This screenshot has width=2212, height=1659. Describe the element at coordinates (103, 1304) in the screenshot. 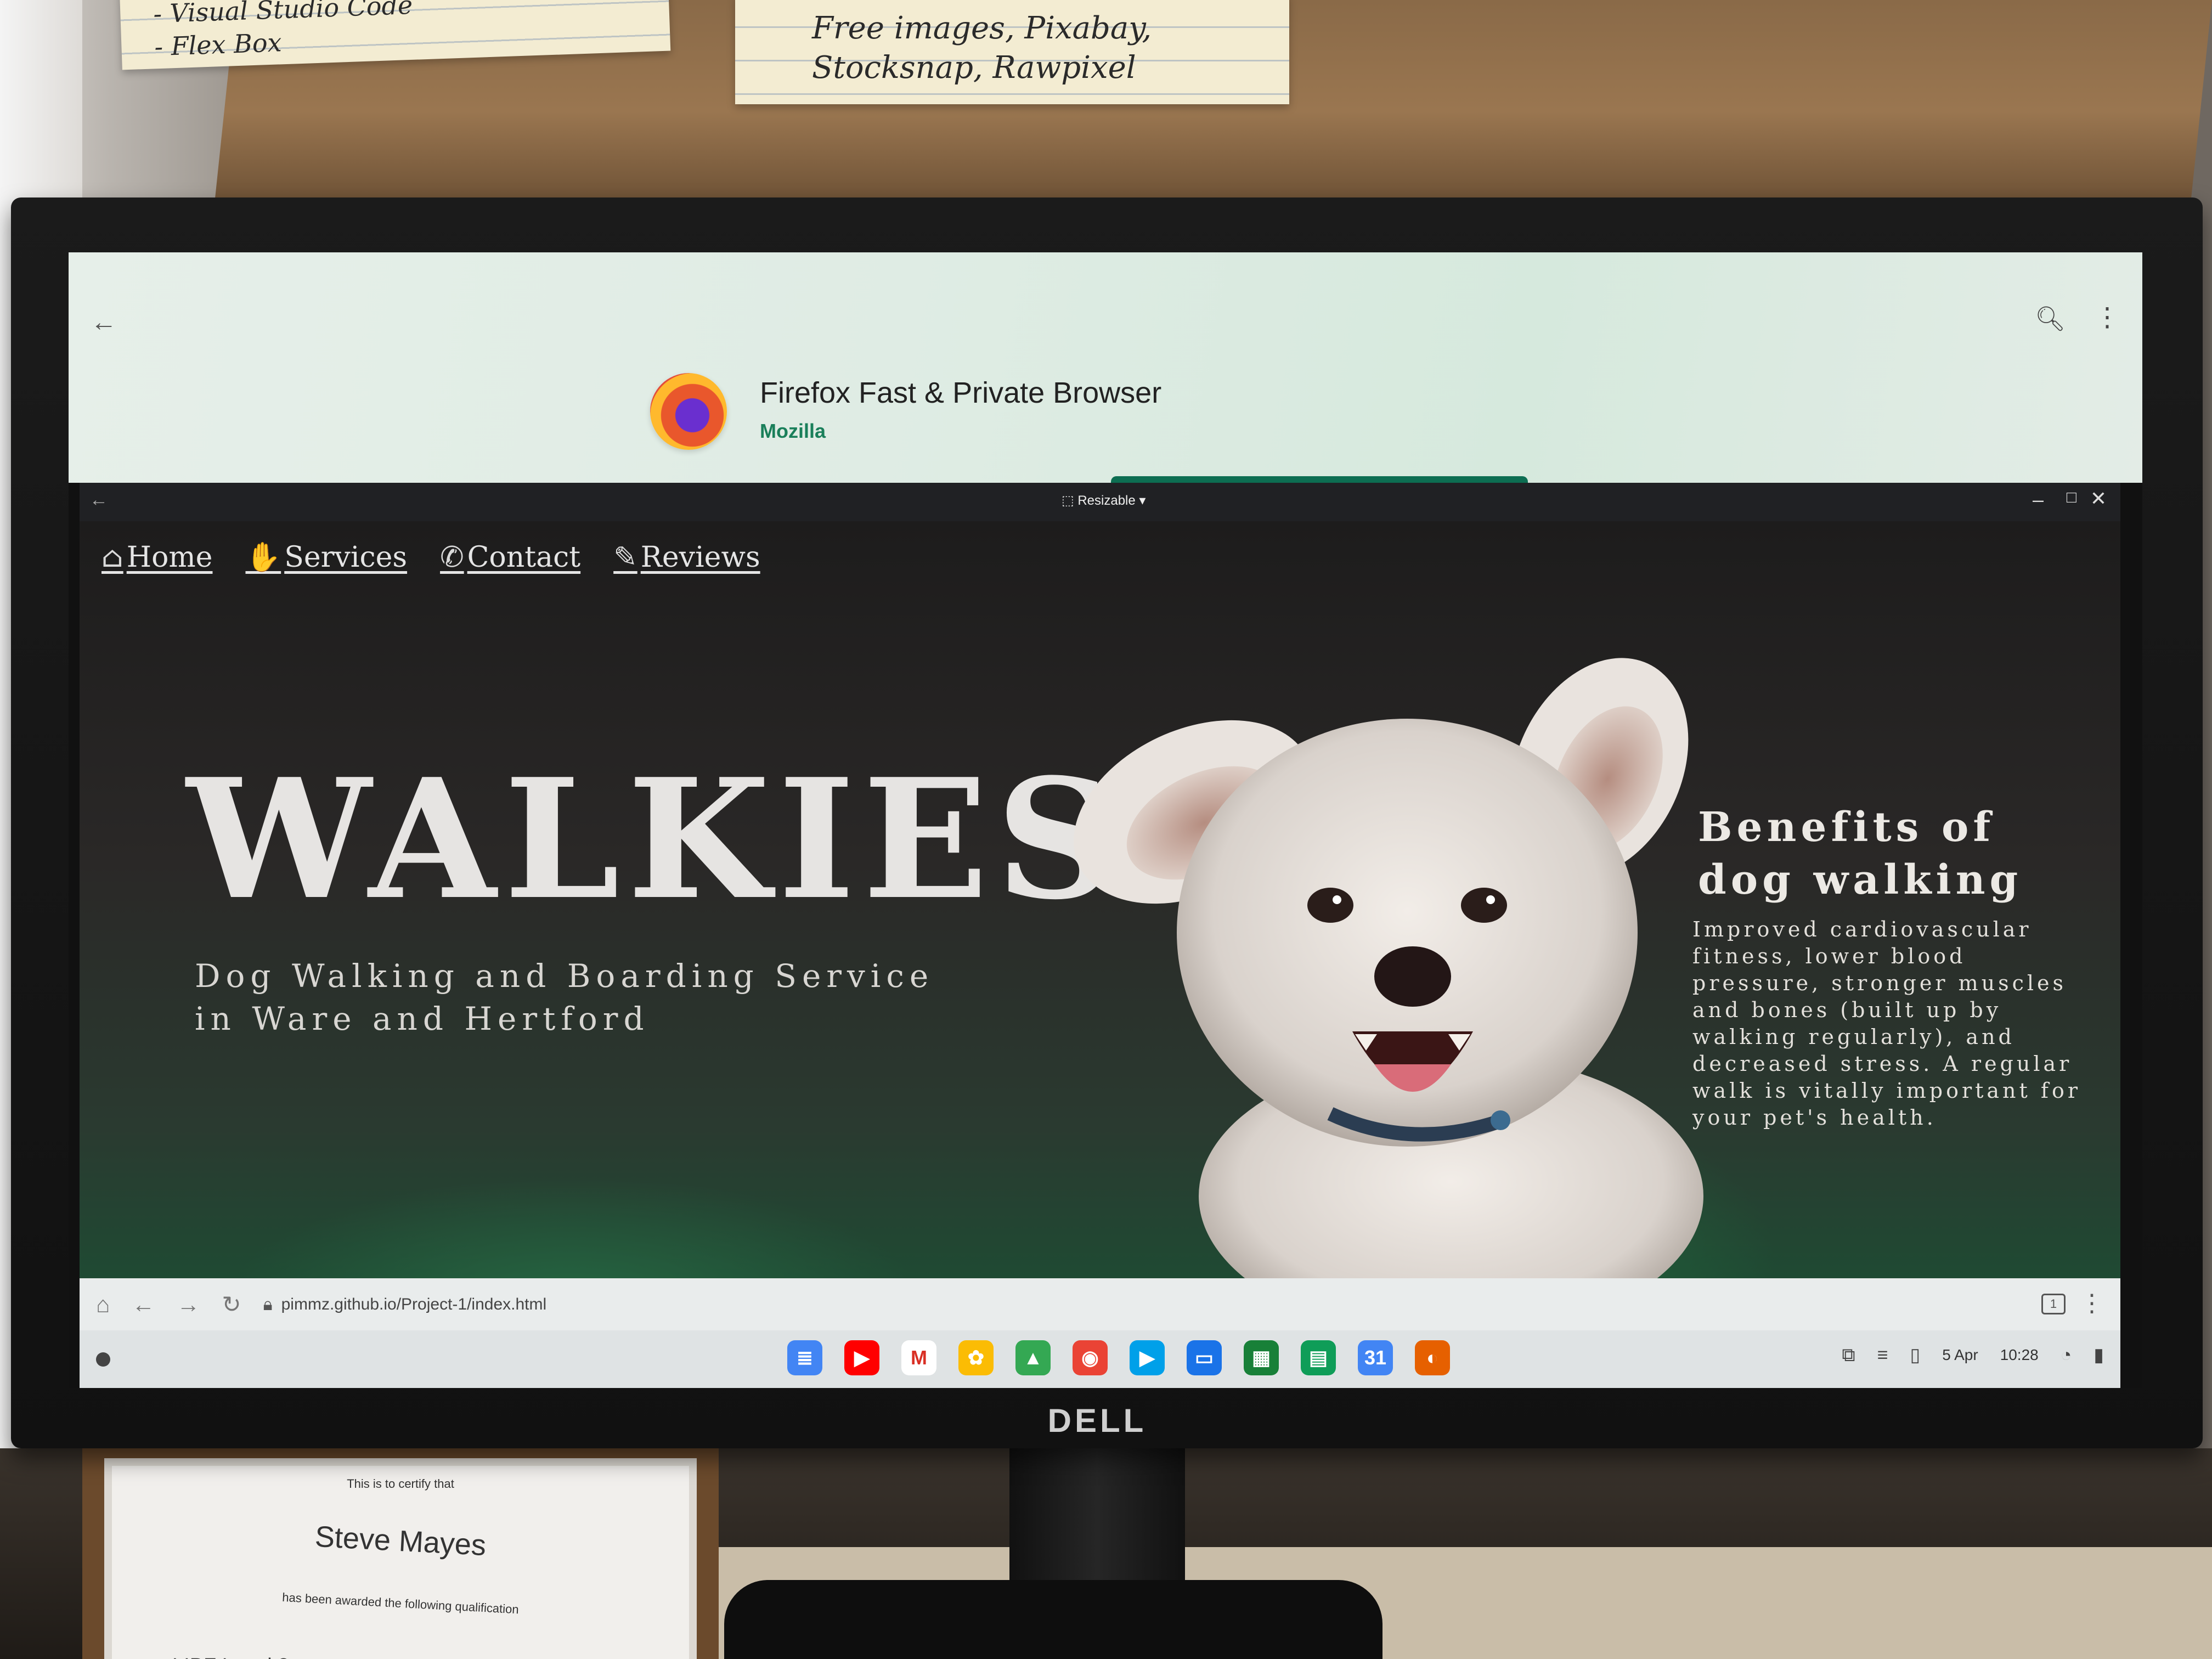

I see `home-button-icon: ⌂` at that location.